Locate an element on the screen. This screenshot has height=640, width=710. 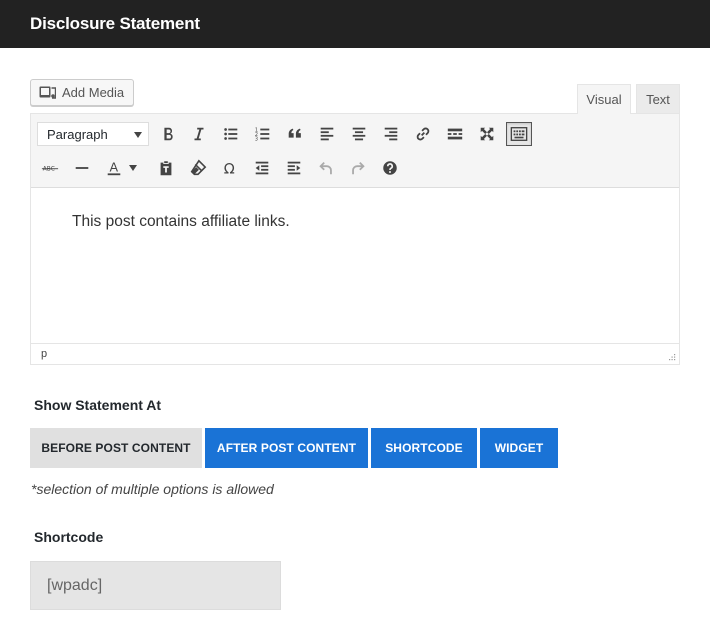
align-center-button is located at coordinates (359, 134).